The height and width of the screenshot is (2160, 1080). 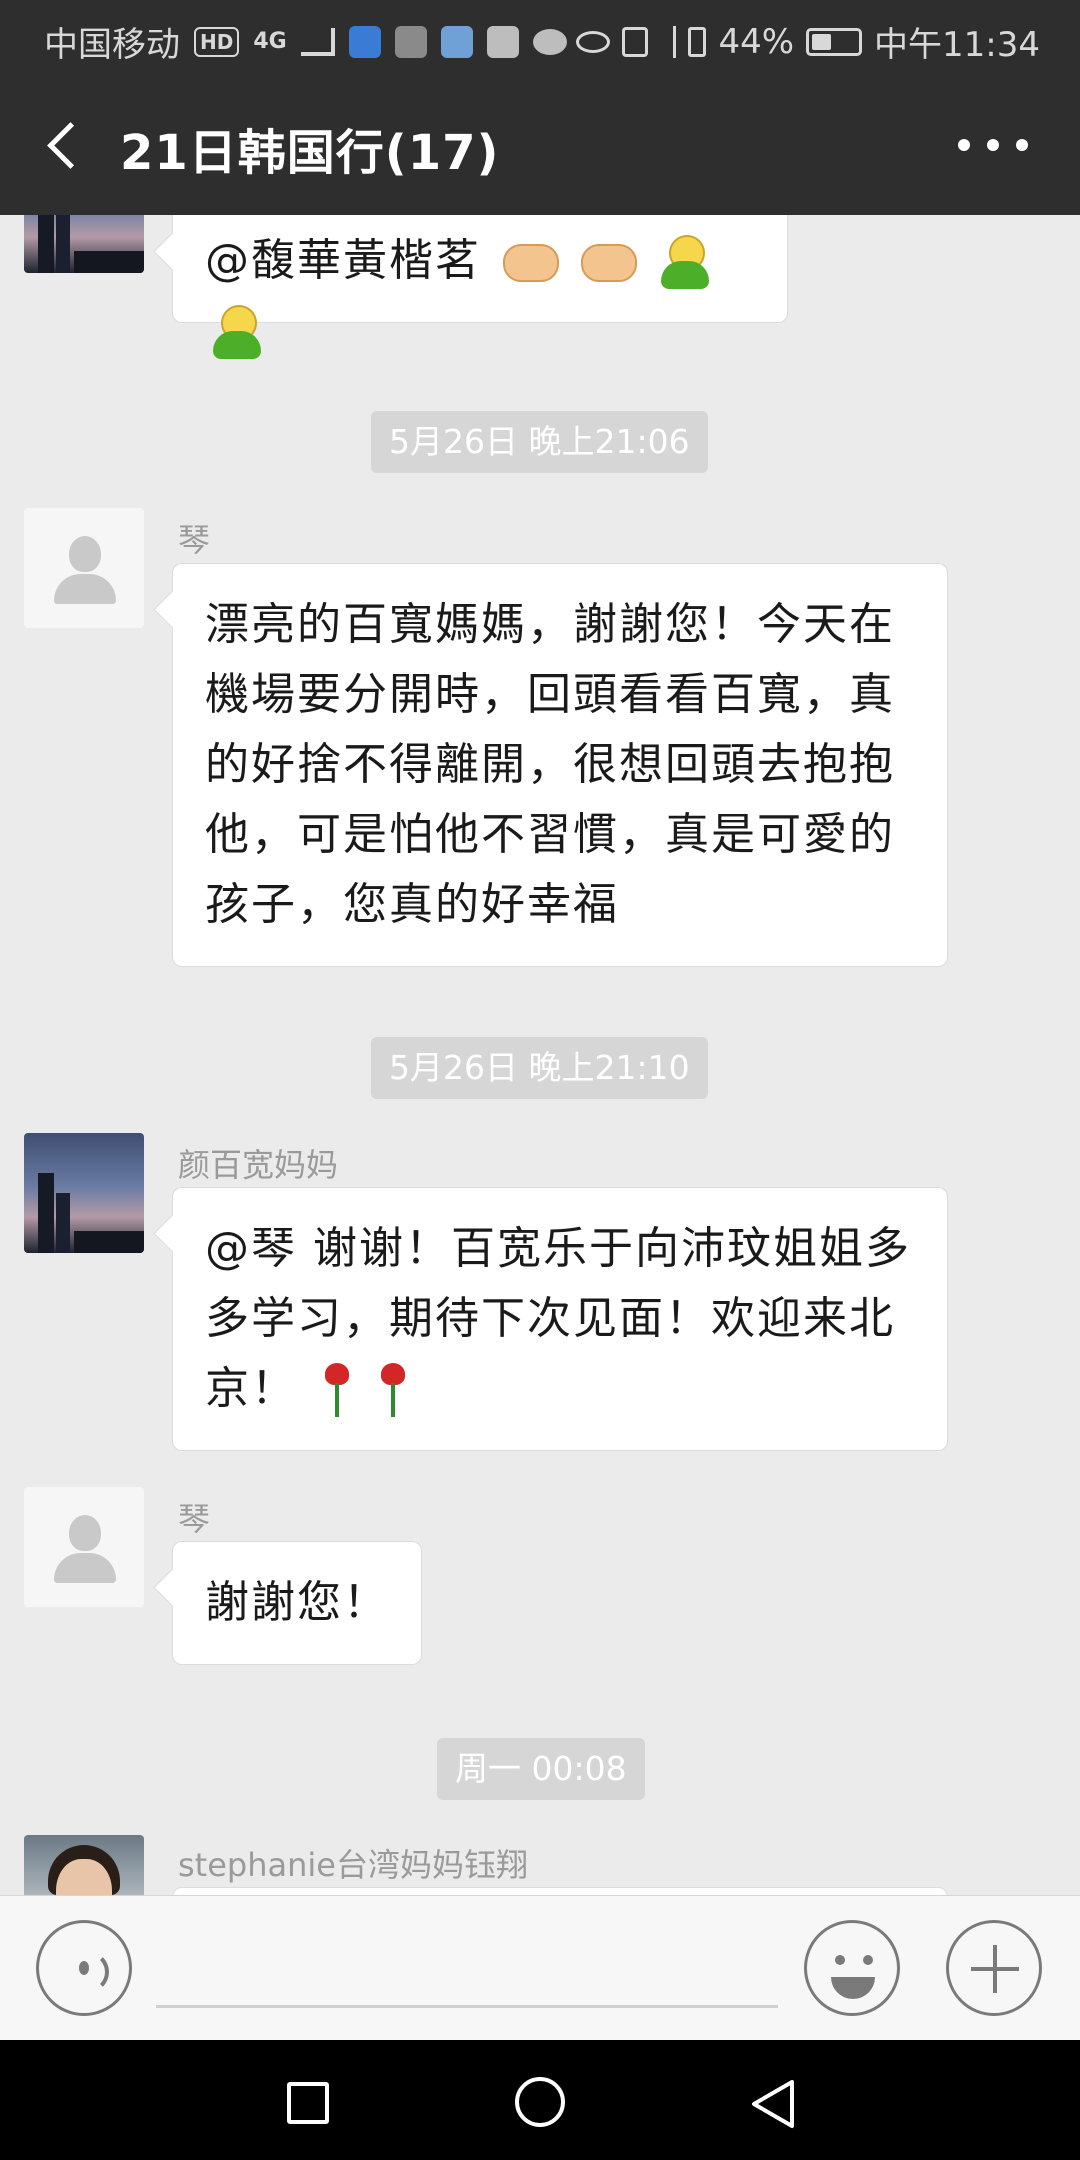 I want to click on home-icon, so click(x=540, y=2102).